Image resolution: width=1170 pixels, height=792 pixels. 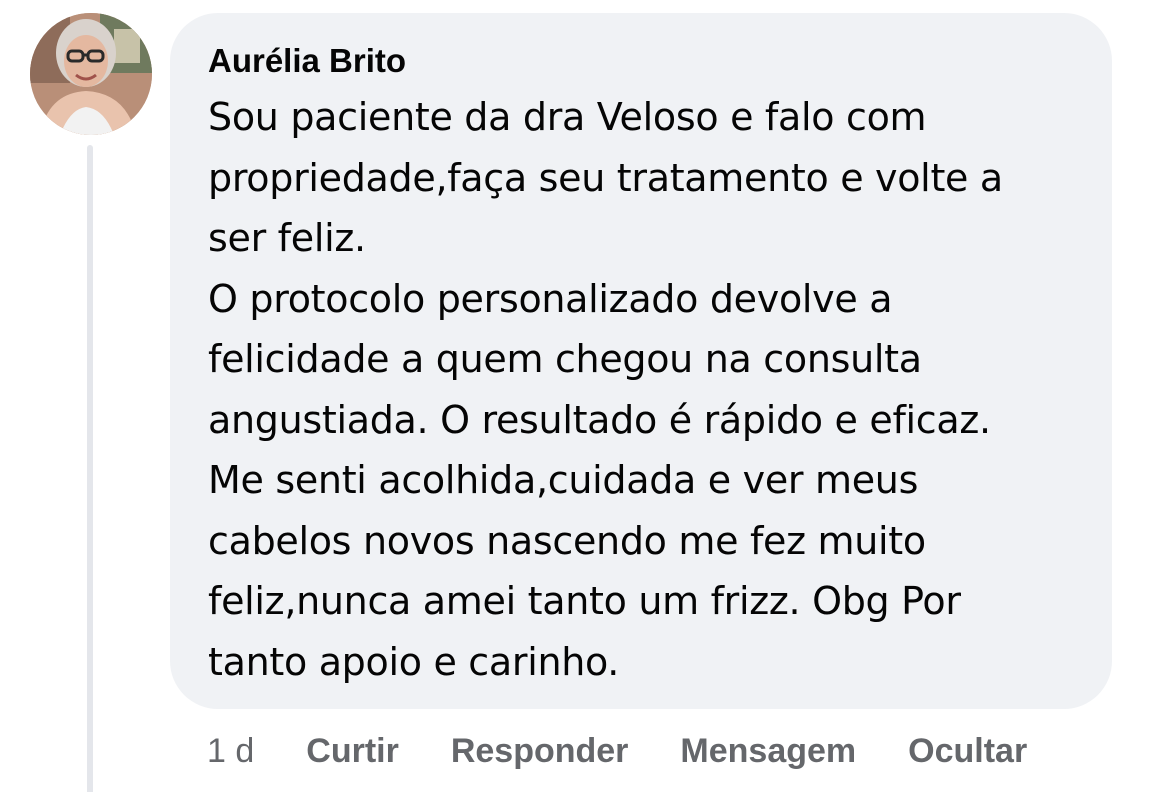 I want to click on comment-text-line: O protocolo personalizado devolve a, so click(x=550, y=298).